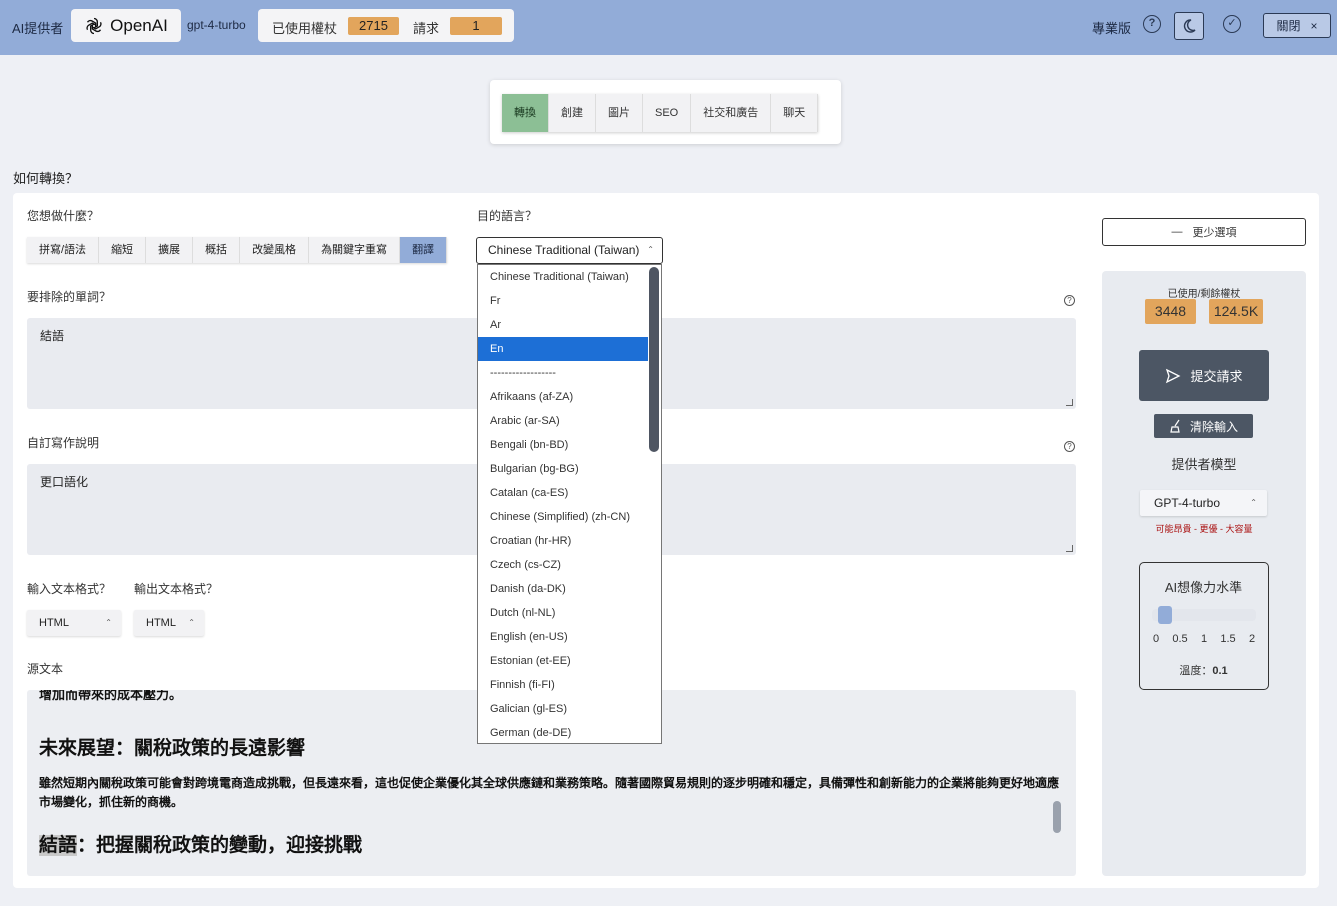  I want to click on send-icon, so click(1173, 375).